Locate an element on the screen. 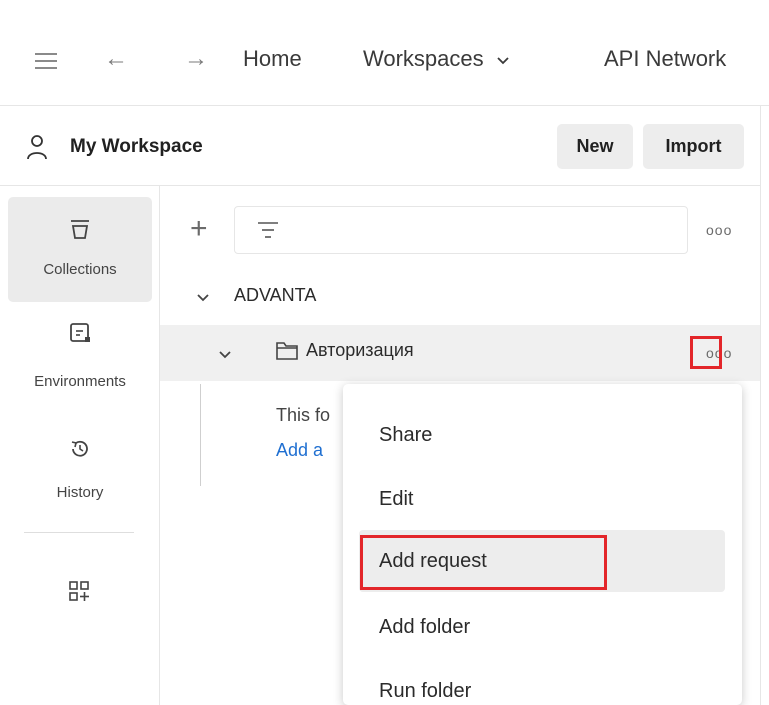 The width and height of the screenshot is (769, 705). add-collection-icon: + is located at coordinates (199, 229).